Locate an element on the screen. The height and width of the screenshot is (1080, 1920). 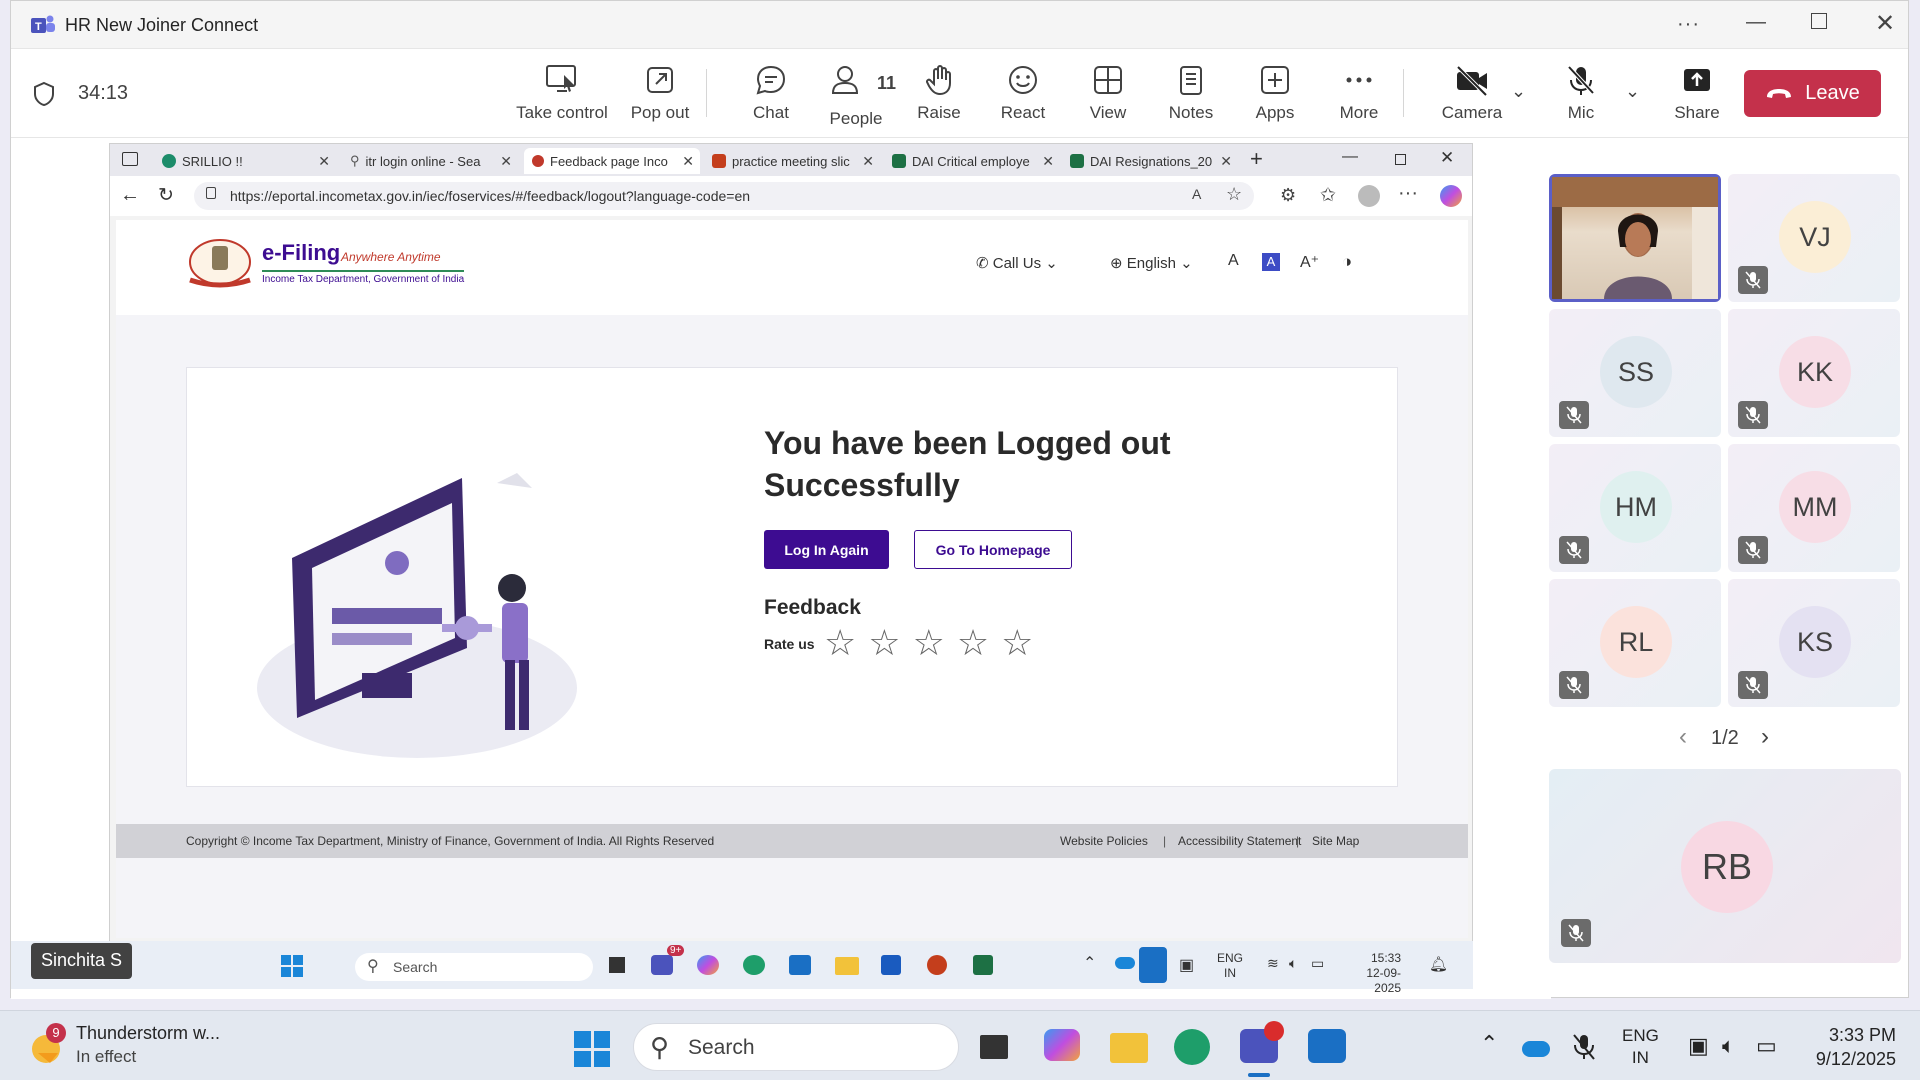
share-button: Share is located at coordinates (1697, 93).